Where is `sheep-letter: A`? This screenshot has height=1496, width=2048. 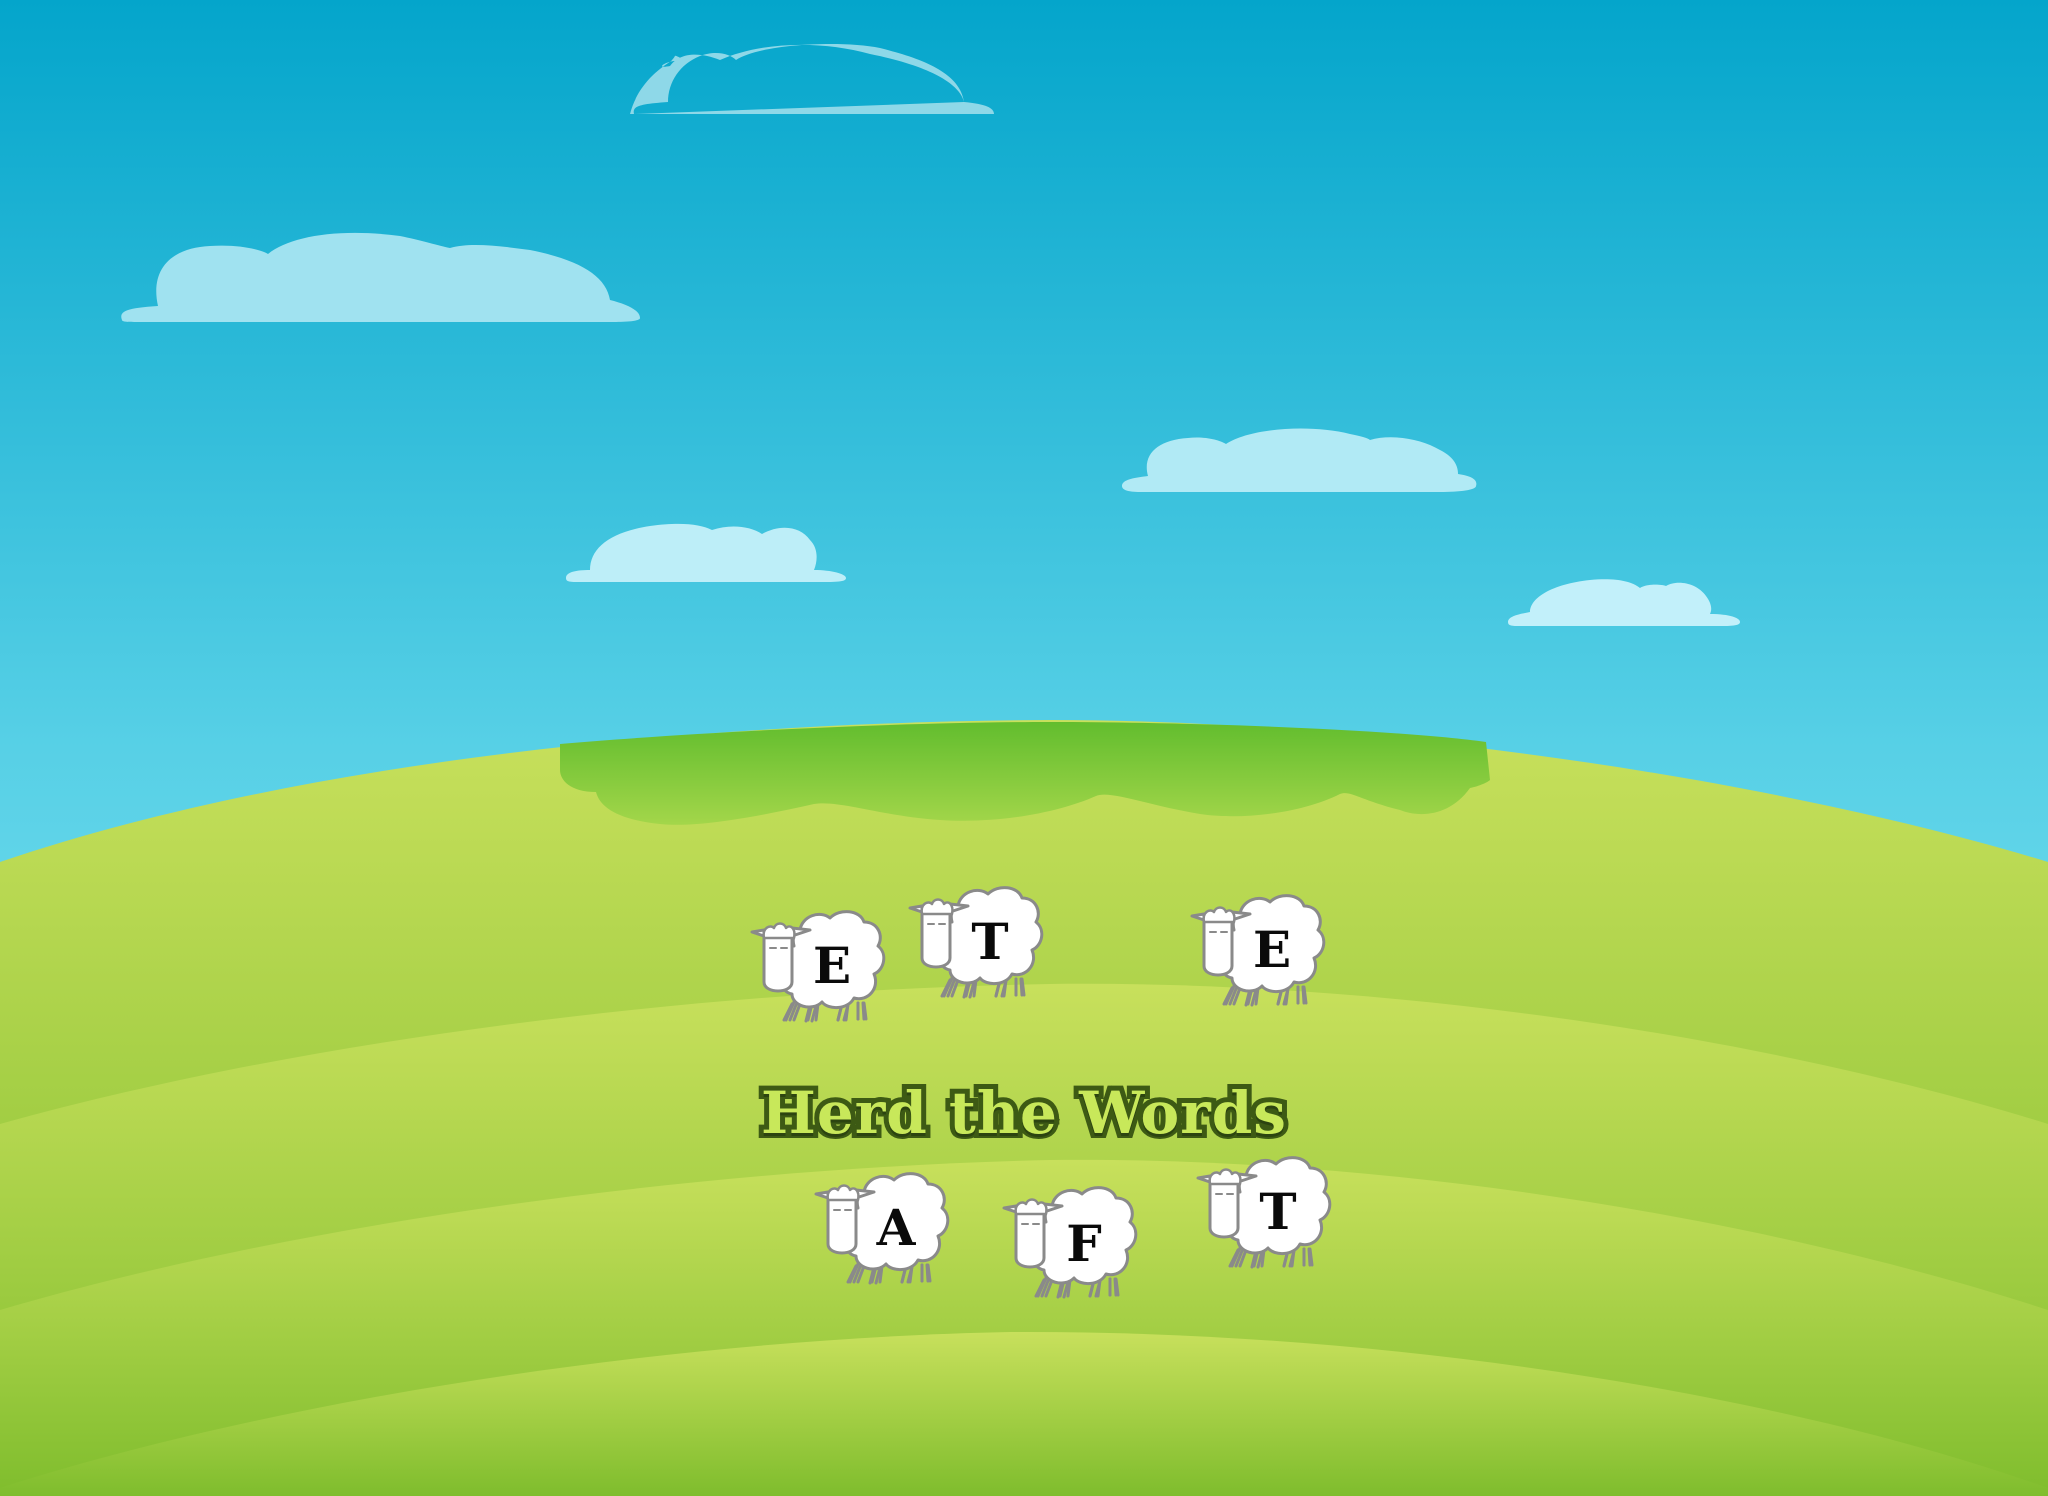
sheep-letter: A is located at coordinates (896, 1227).